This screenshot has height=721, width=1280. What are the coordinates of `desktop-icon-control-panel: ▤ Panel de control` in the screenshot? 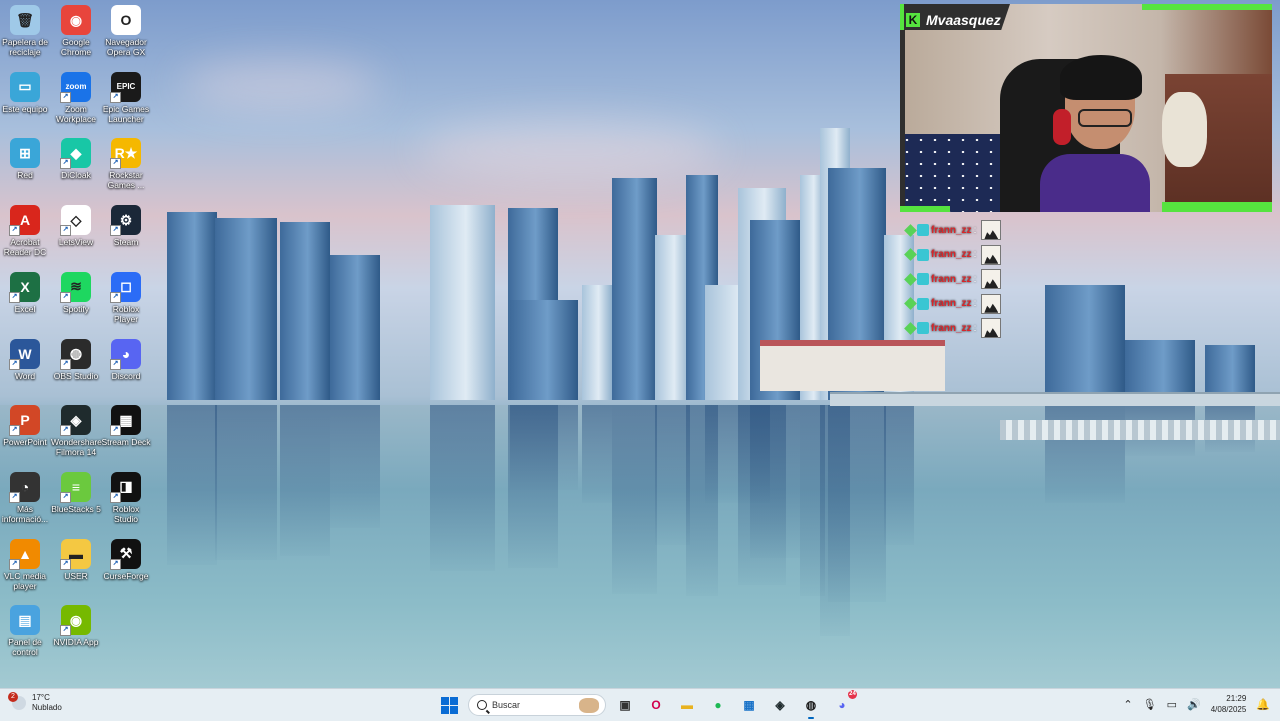 It's located at (25, 631).